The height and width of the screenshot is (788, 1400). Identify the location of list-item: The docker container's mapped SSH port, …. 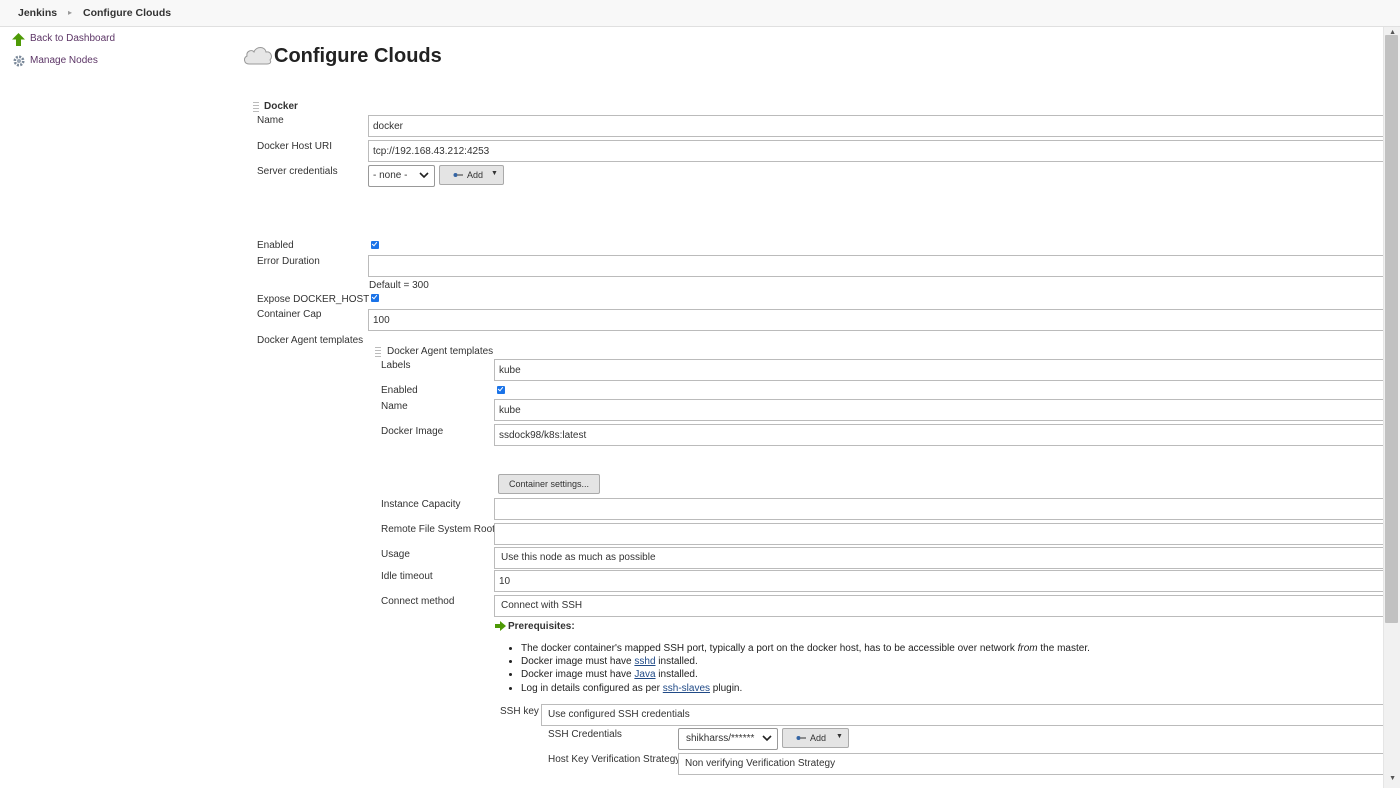
(805, 648).